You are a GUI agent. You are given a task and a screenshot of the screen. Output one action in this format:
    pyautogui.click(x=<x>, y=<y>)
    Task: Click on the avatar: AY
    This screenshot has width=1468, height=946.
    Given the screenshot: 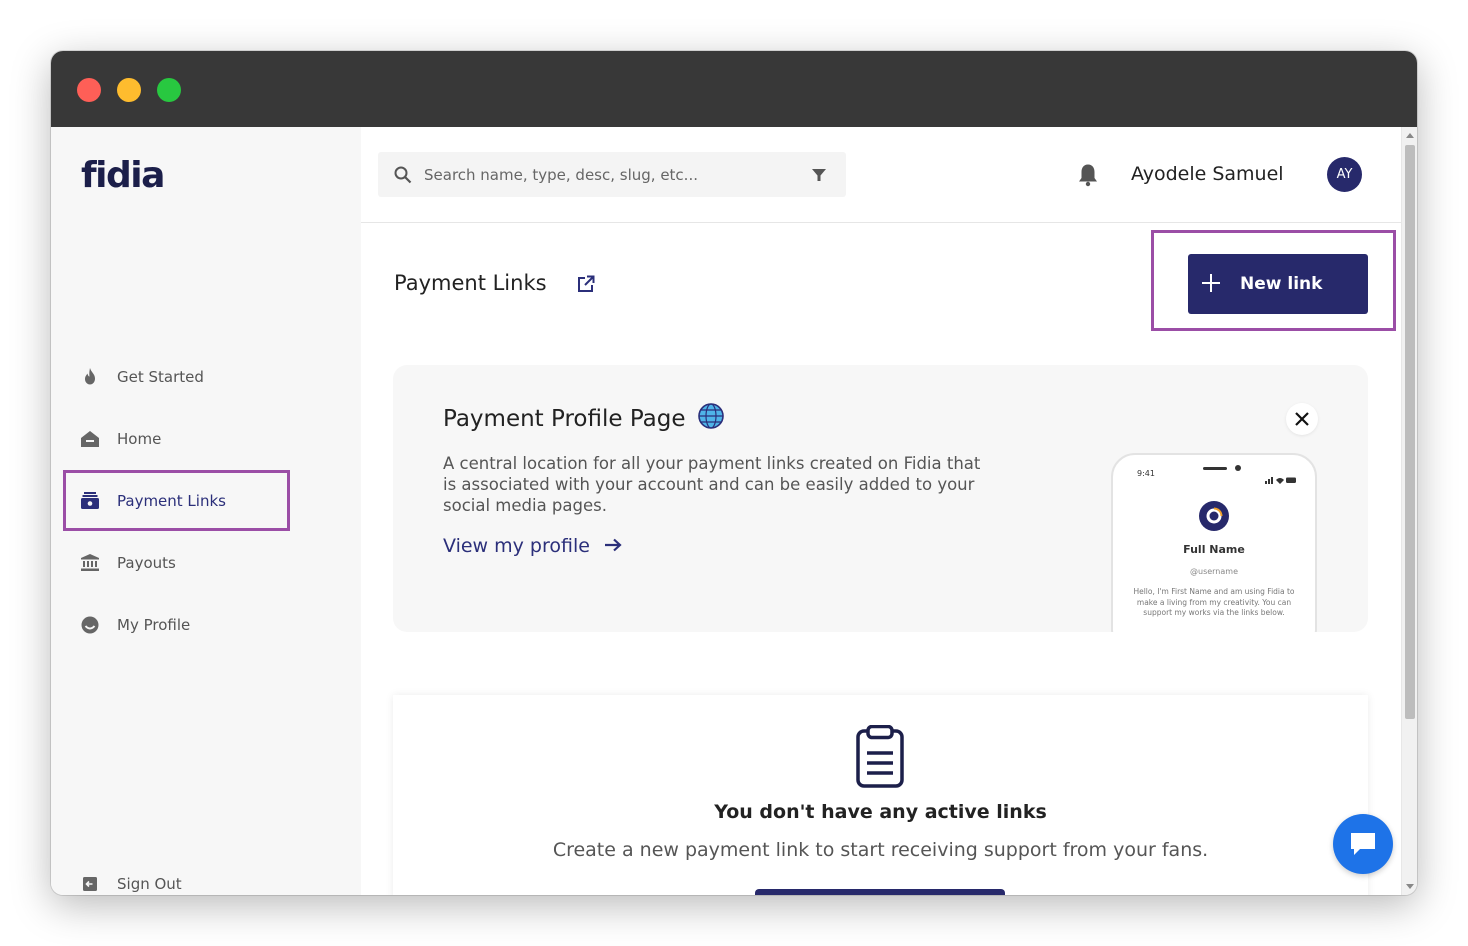 What is the action you would take?
    pyautogui.click(x=1344, y=174)
    